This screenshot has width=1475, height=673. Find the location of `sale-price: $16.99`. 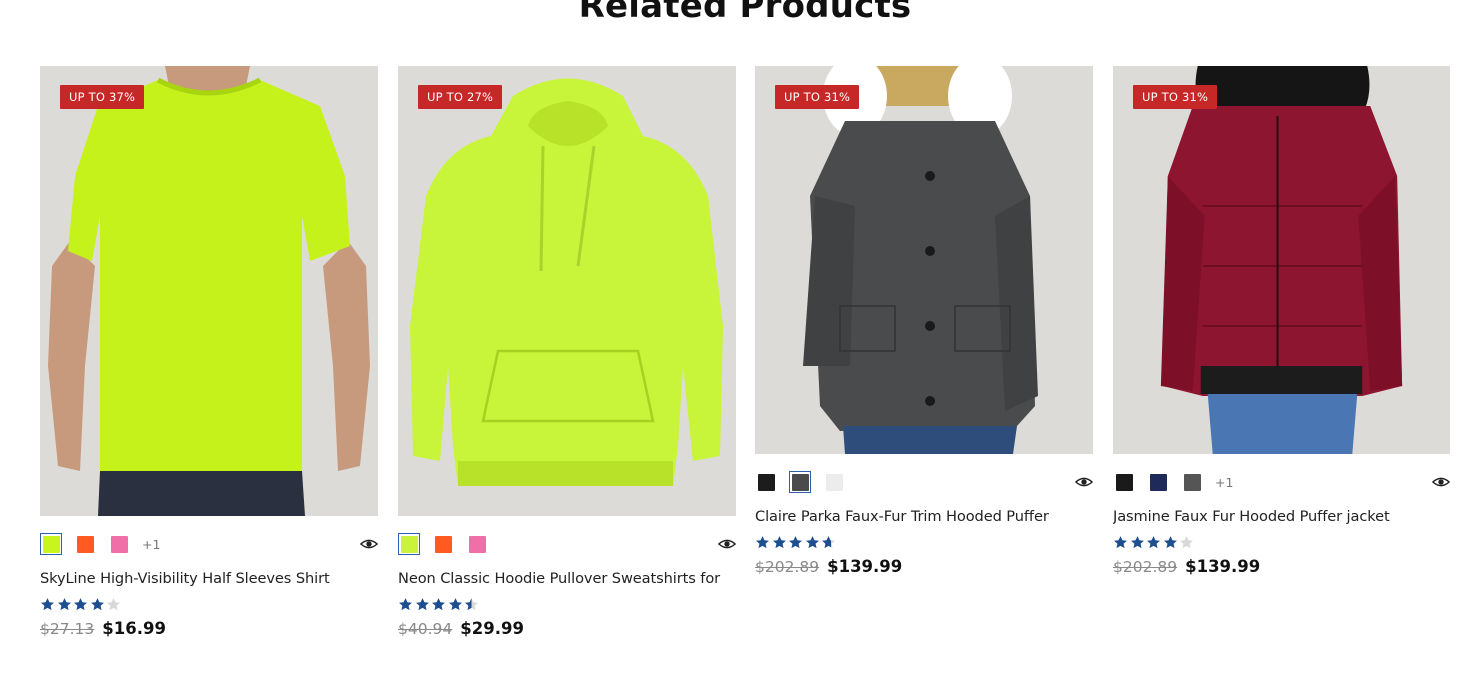

sale-price: $16.99 is located at coordinates (134, 628).